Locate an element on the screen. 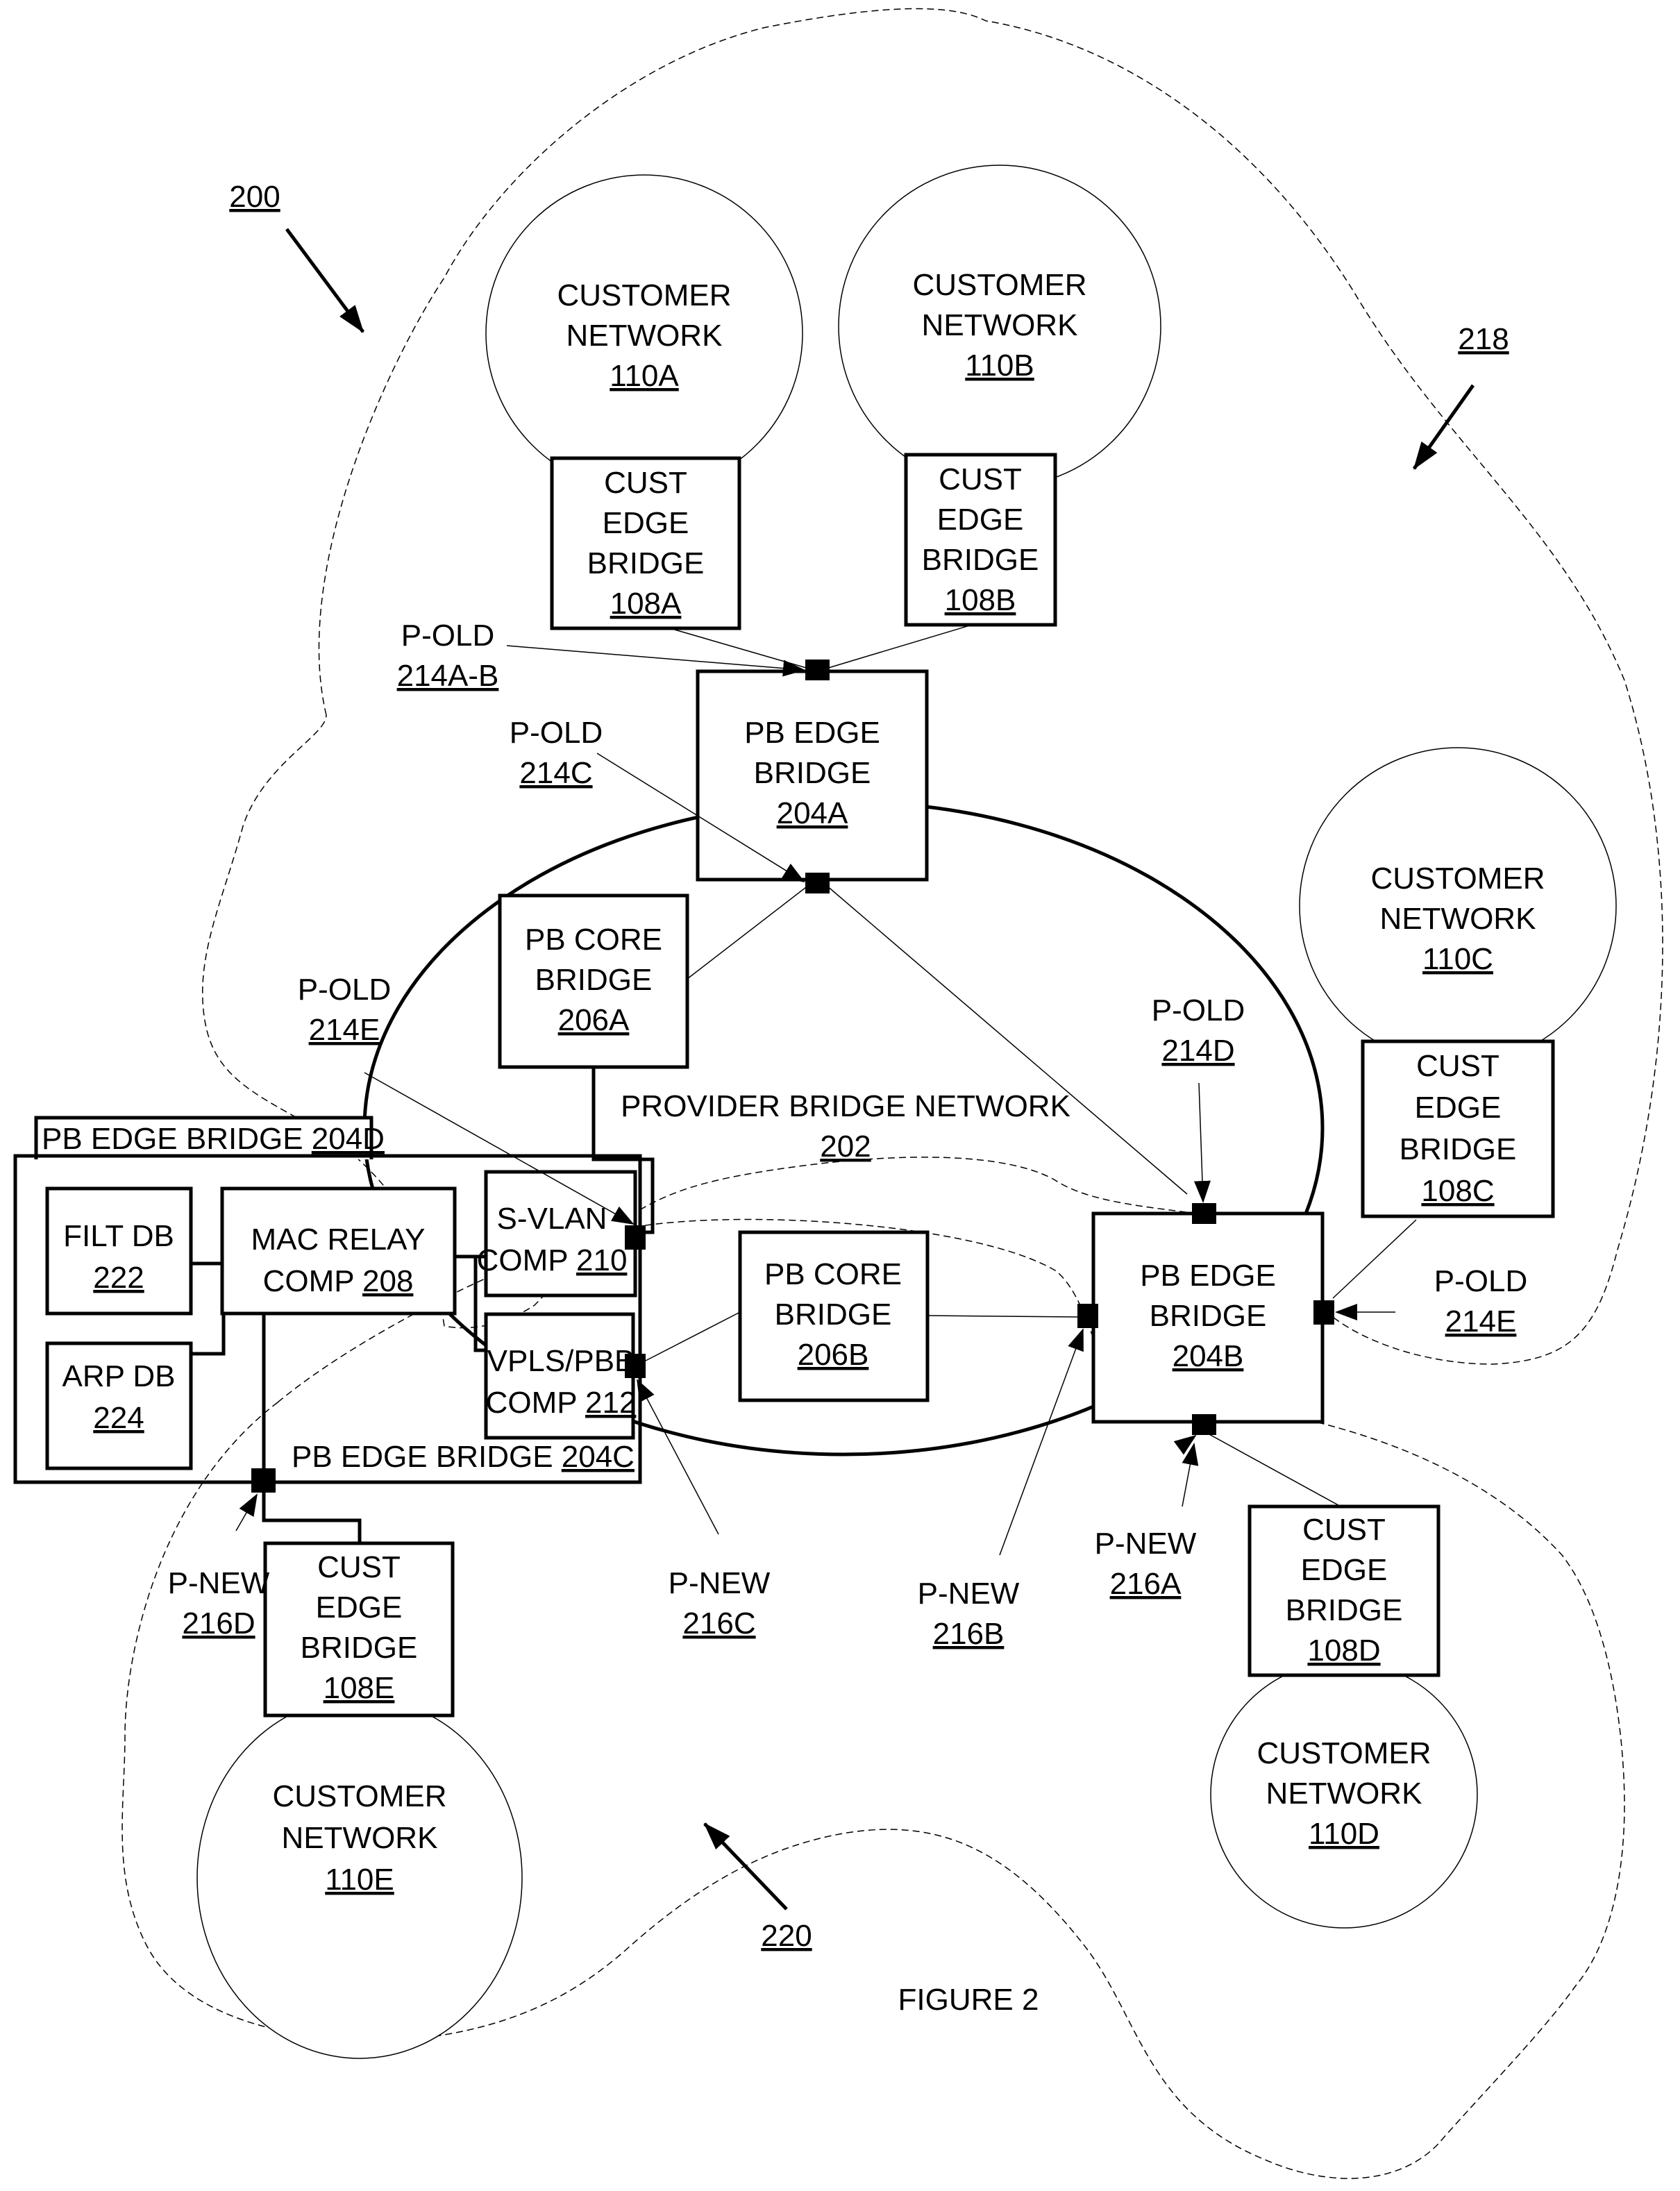 This screenshot has height=2191, width=1680. svg-text: 110E is located at coordinates (359, 1880).